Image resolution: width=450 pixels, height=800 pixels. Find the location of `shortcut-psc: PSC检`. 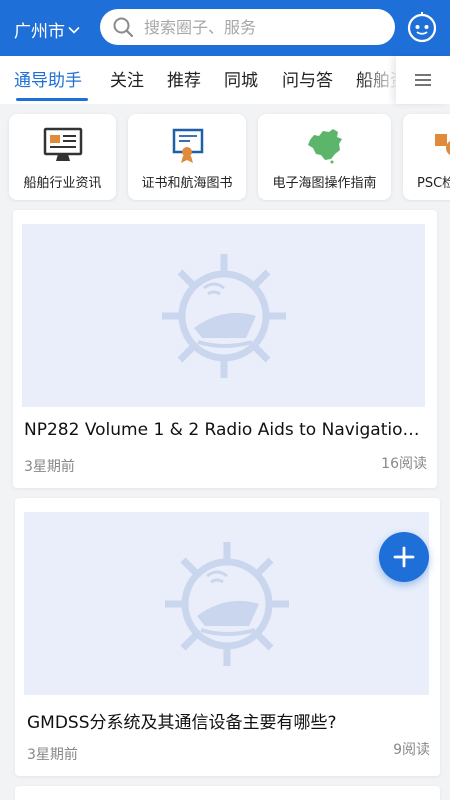

shortcut-psc: PSC检 is located at coordinates (426, 157).